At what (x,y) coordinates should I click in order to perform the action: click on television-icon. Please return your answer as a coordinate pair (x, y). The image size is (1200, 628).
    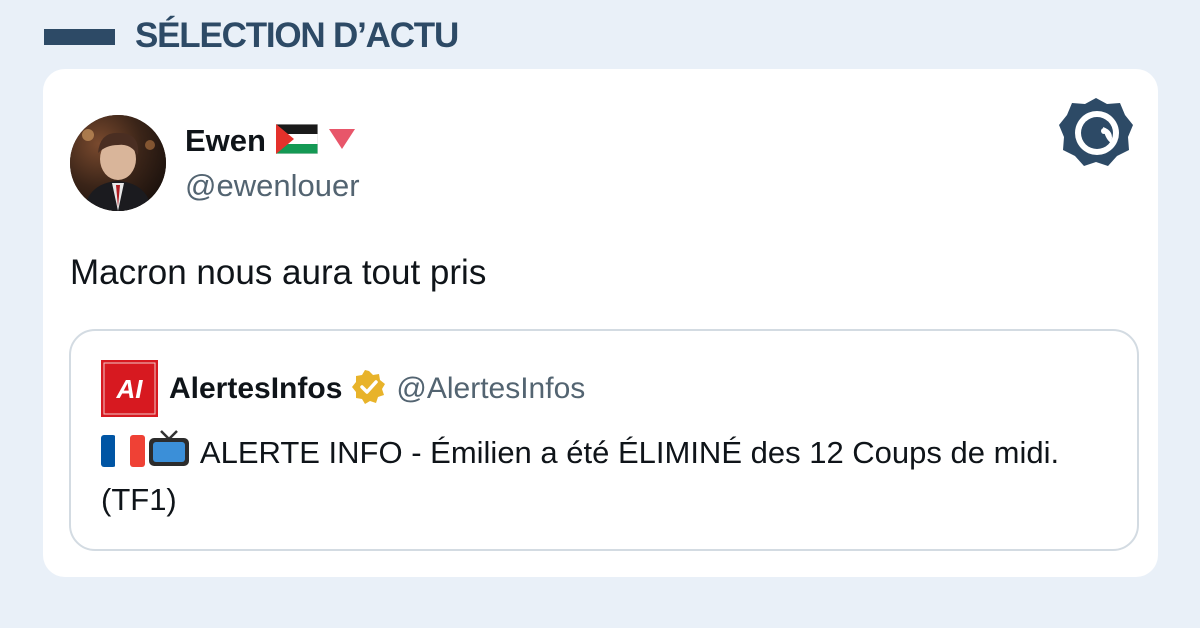
    Looking at the image, I should click on (169, 453).